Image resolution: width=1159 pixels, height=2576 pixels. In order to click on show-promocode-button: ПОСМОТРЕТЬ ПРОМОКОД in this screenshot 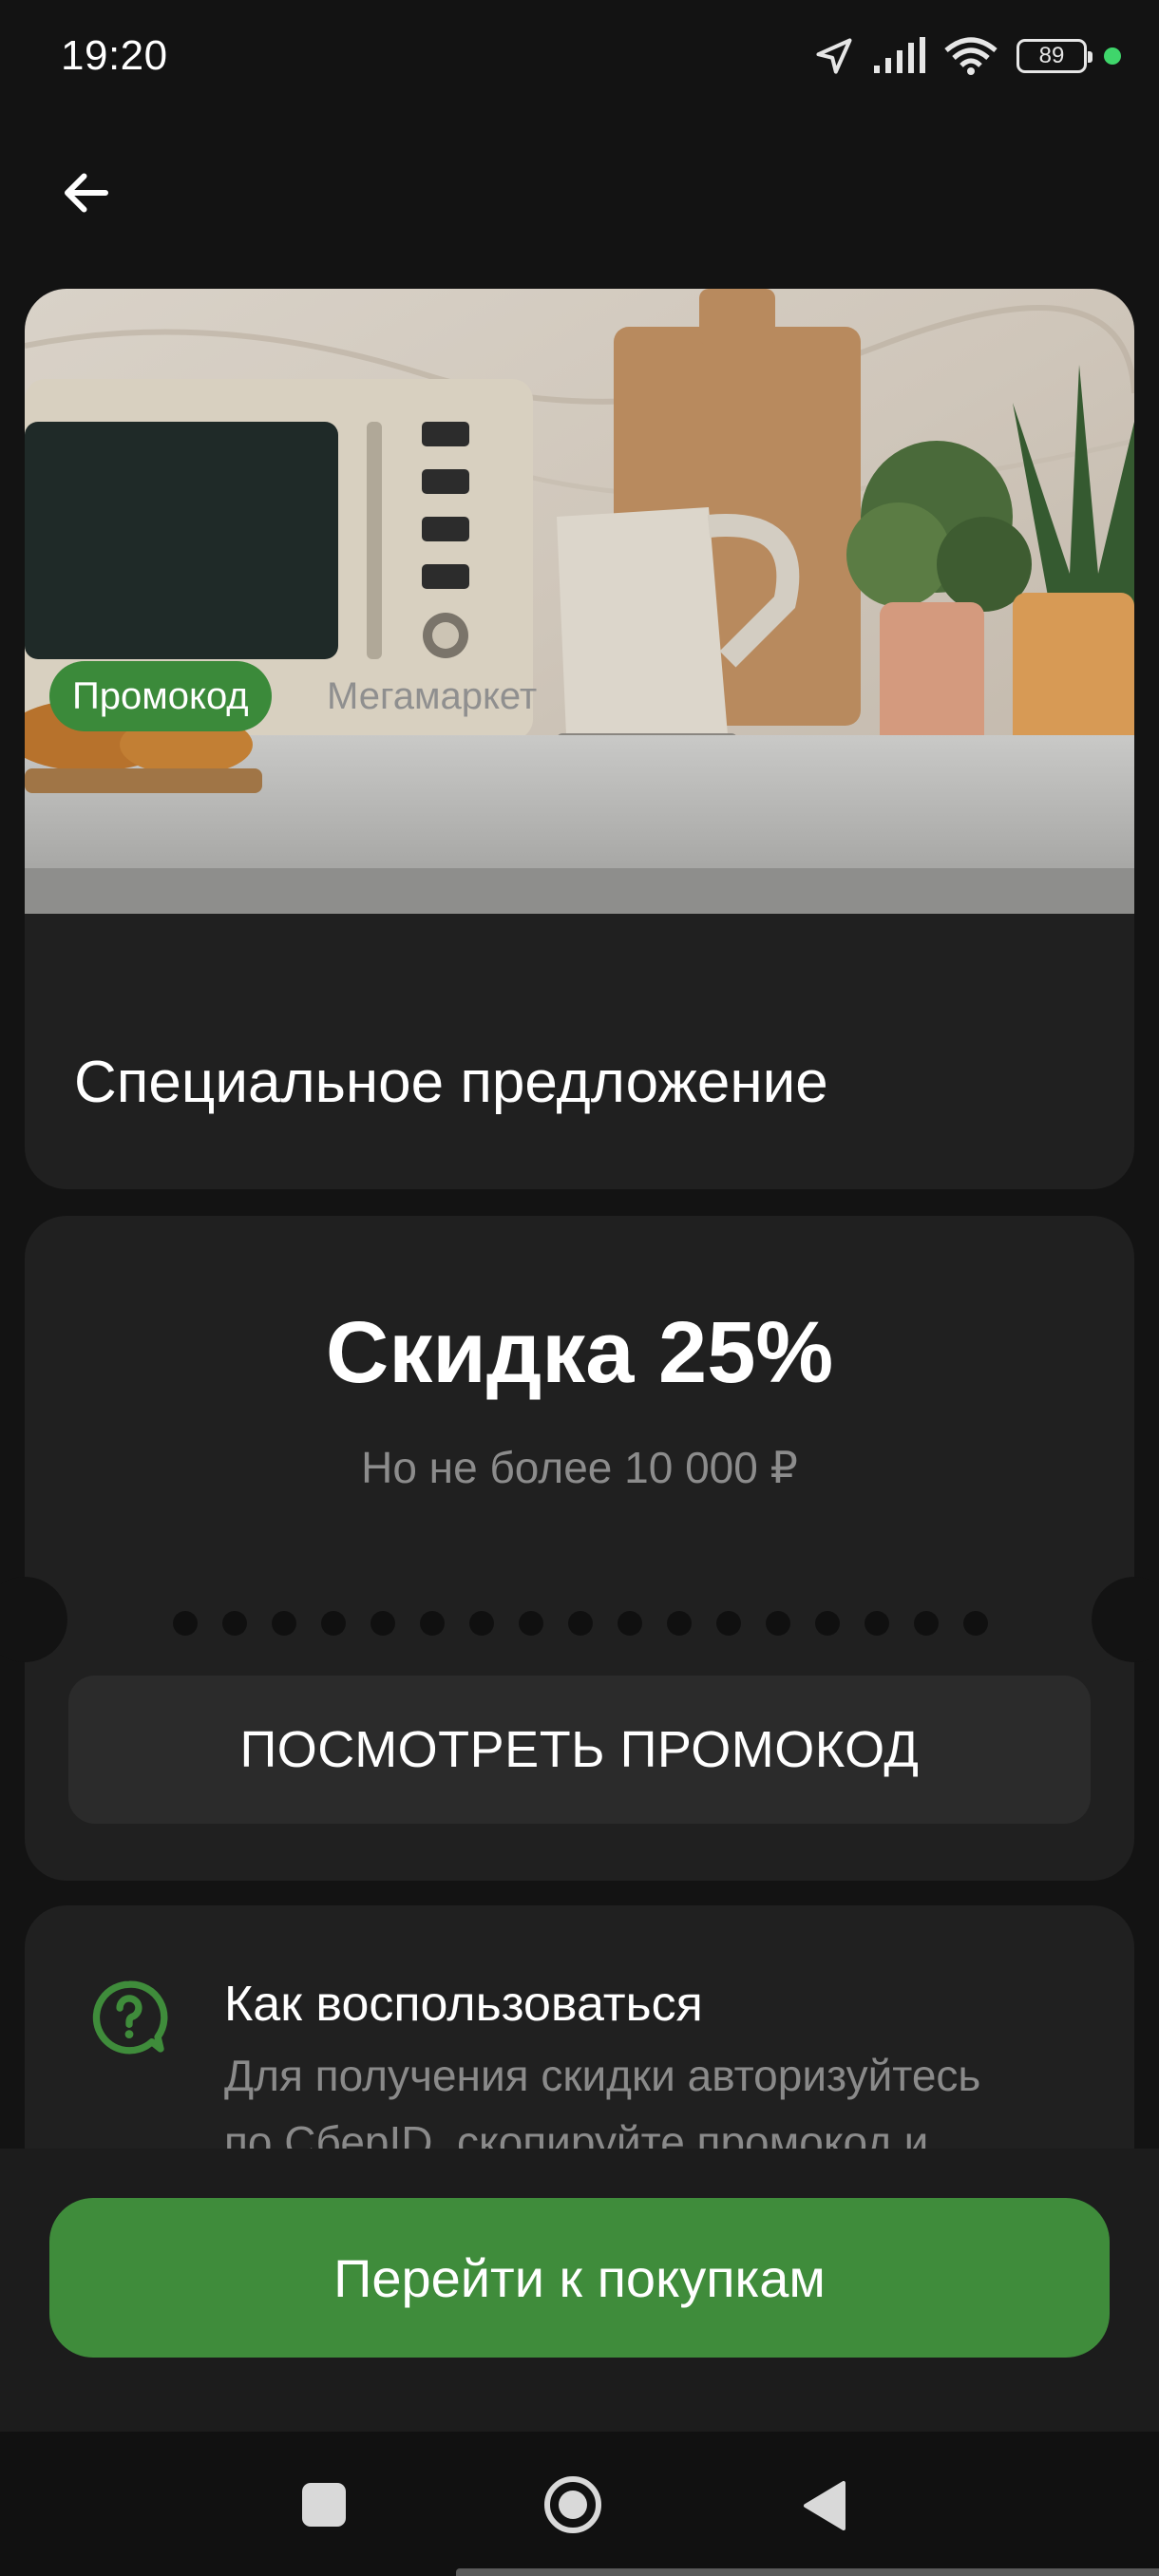, I will do `click(579, 1750)`.